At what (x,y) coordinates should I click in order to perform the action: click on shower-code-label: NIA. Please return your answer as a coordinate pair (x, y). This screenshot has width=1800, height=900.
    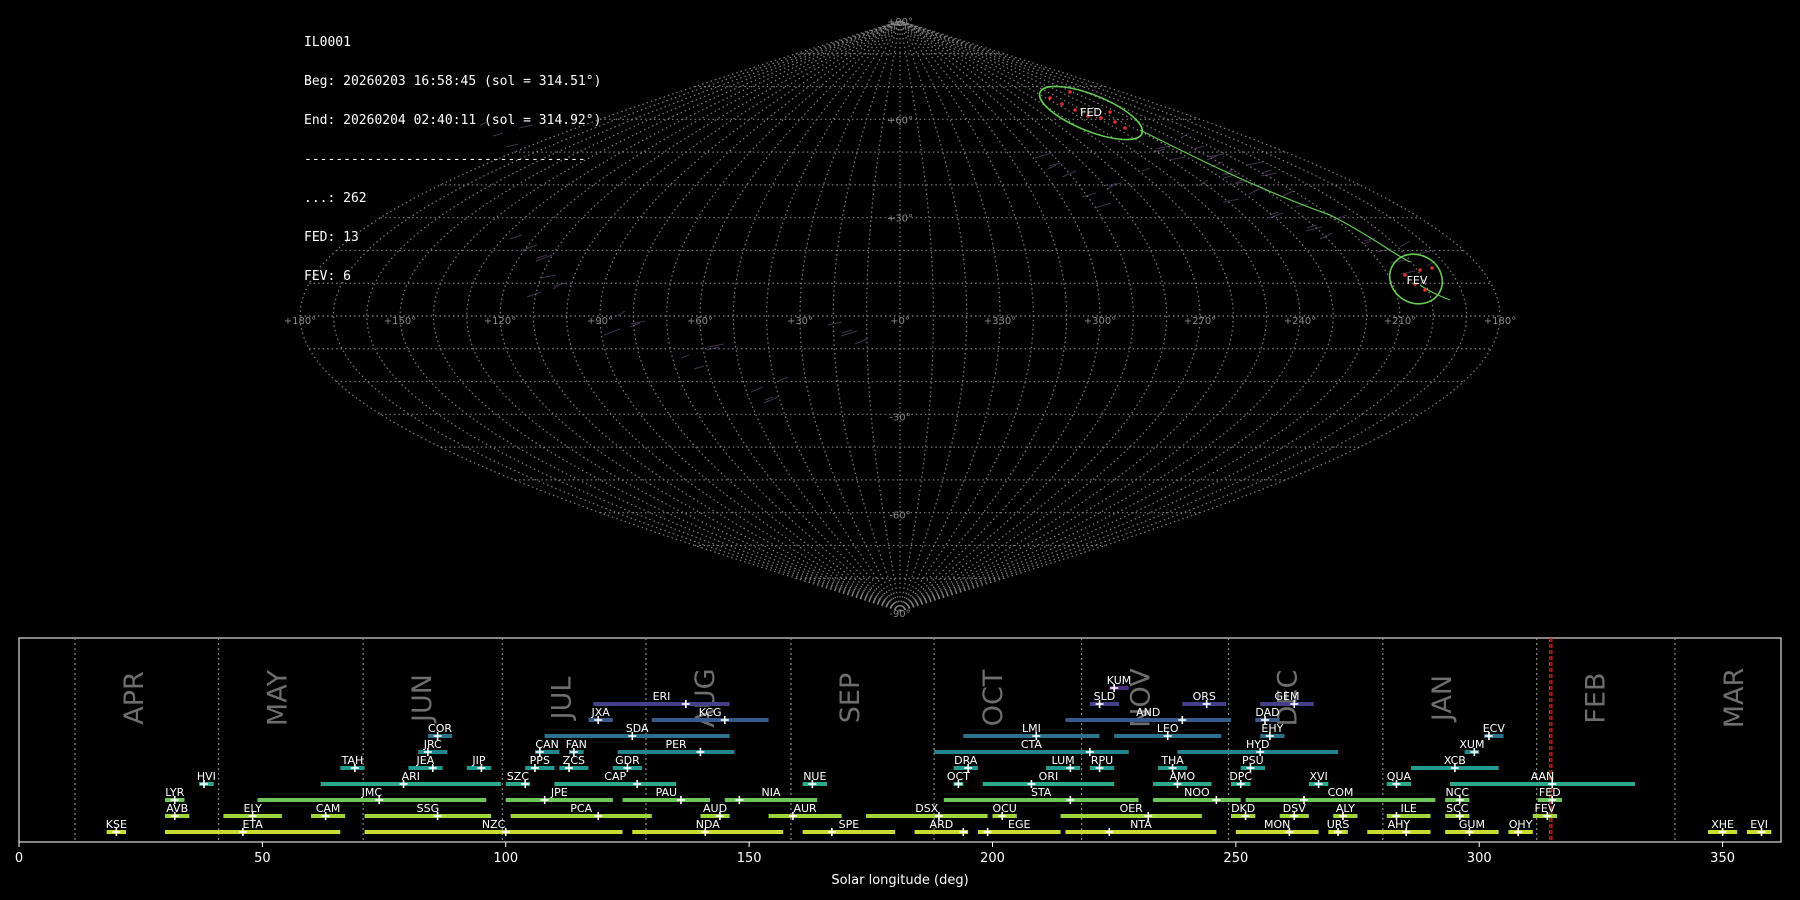
    Looking at the image, I should click on (771, 792).